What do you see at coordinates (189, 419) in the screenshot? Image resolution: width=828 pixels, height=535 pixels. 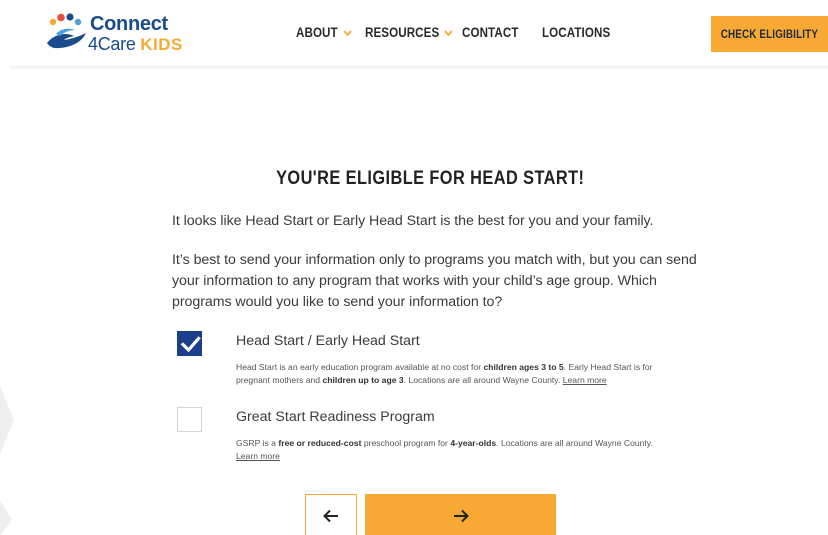 I see `gsrp-checkbox` at bounding box center [189, 419].